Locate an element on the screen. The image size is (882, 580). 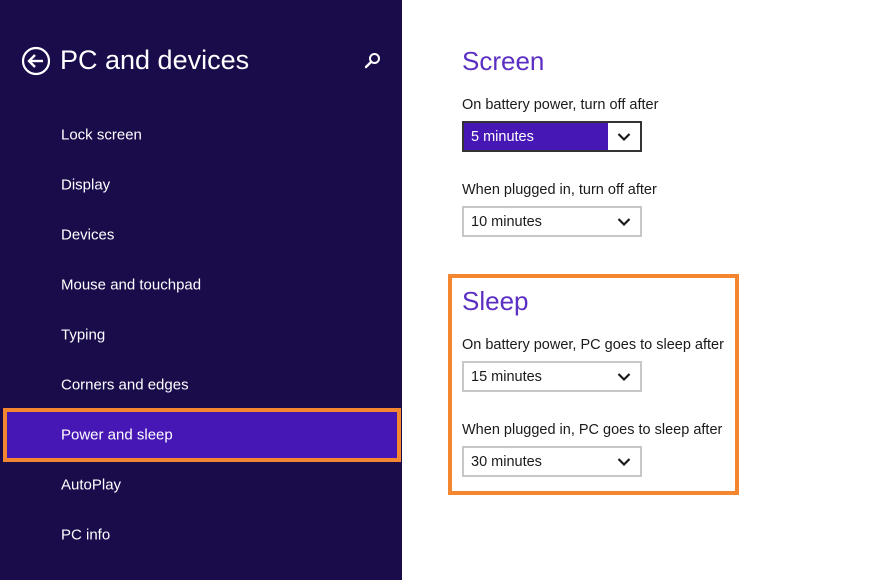
search-button is located at coordinates (373, 61).